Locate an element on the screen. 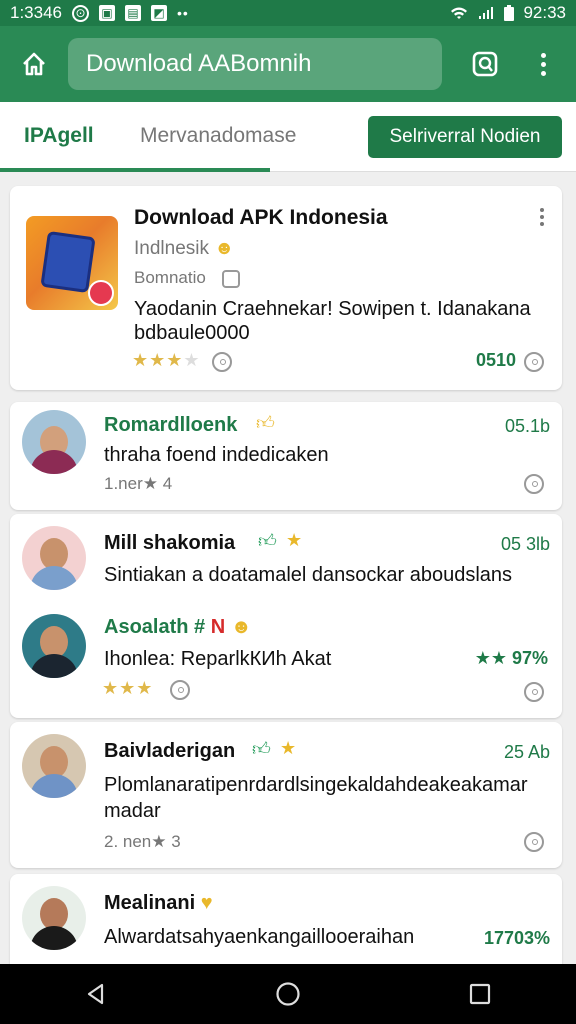  post-score: ★★ 97% is located at coordinates (511, 658).